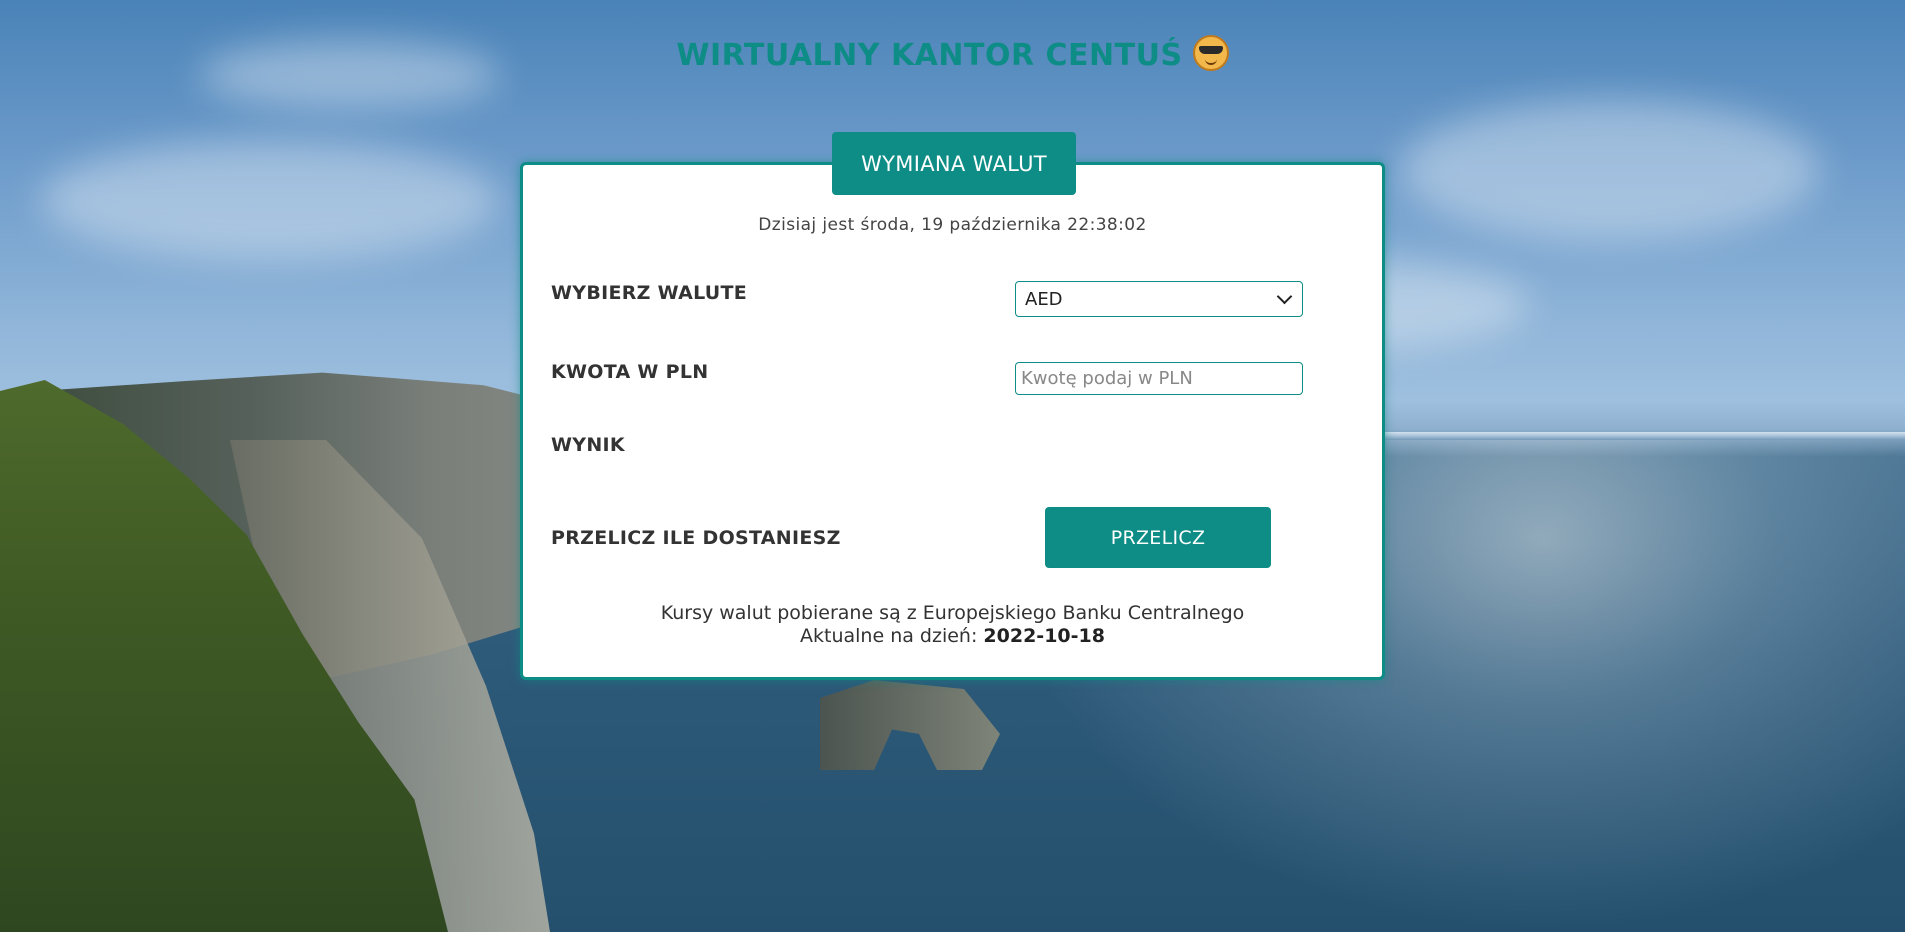  I want to click on amount-input, so click(1159, 378).